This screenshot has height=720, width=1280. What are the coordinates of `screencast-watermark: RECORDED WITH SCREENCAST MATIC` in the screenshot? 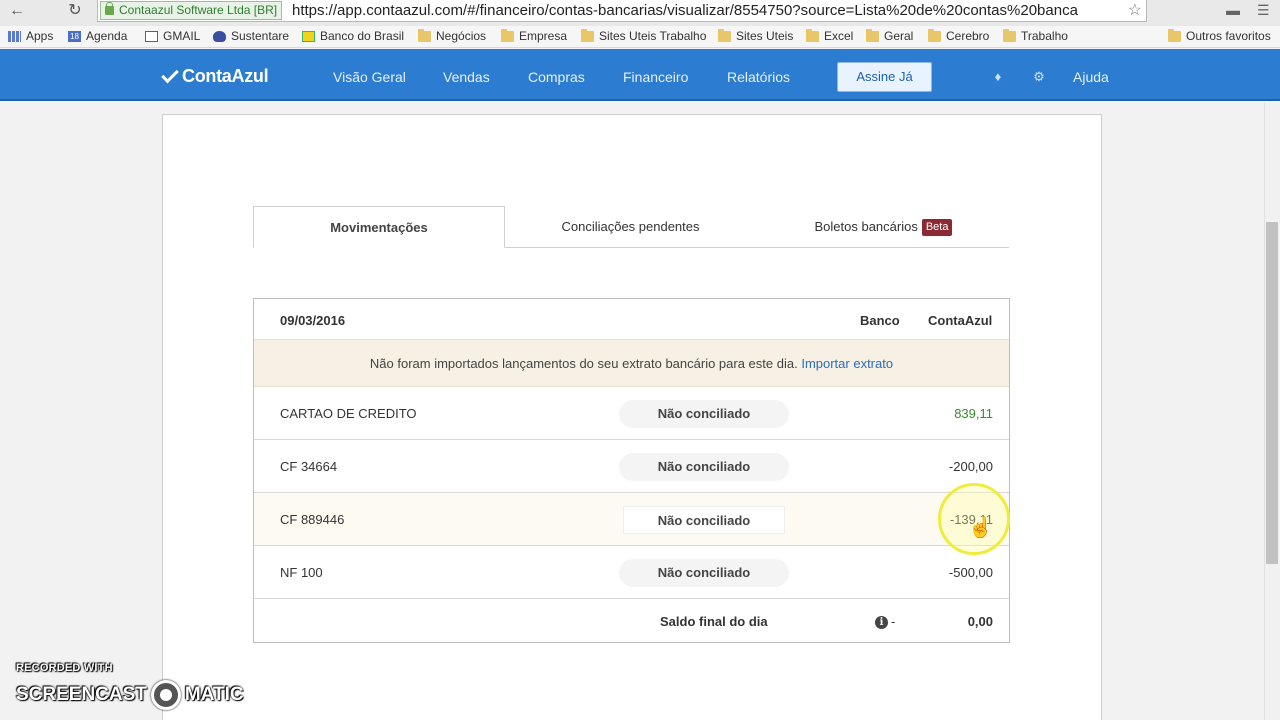 It's located at (130, 686).